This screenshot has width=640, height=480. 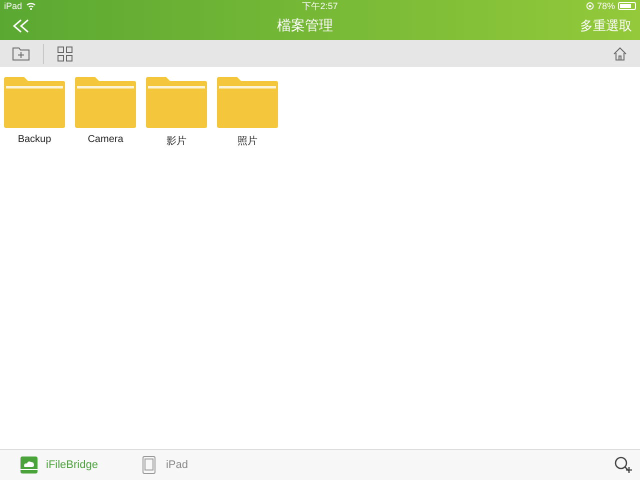 What do you see at coordinates (248, 141) in the screenshot?
I see `folder-name: 照片` at bounding box center [248, 141].